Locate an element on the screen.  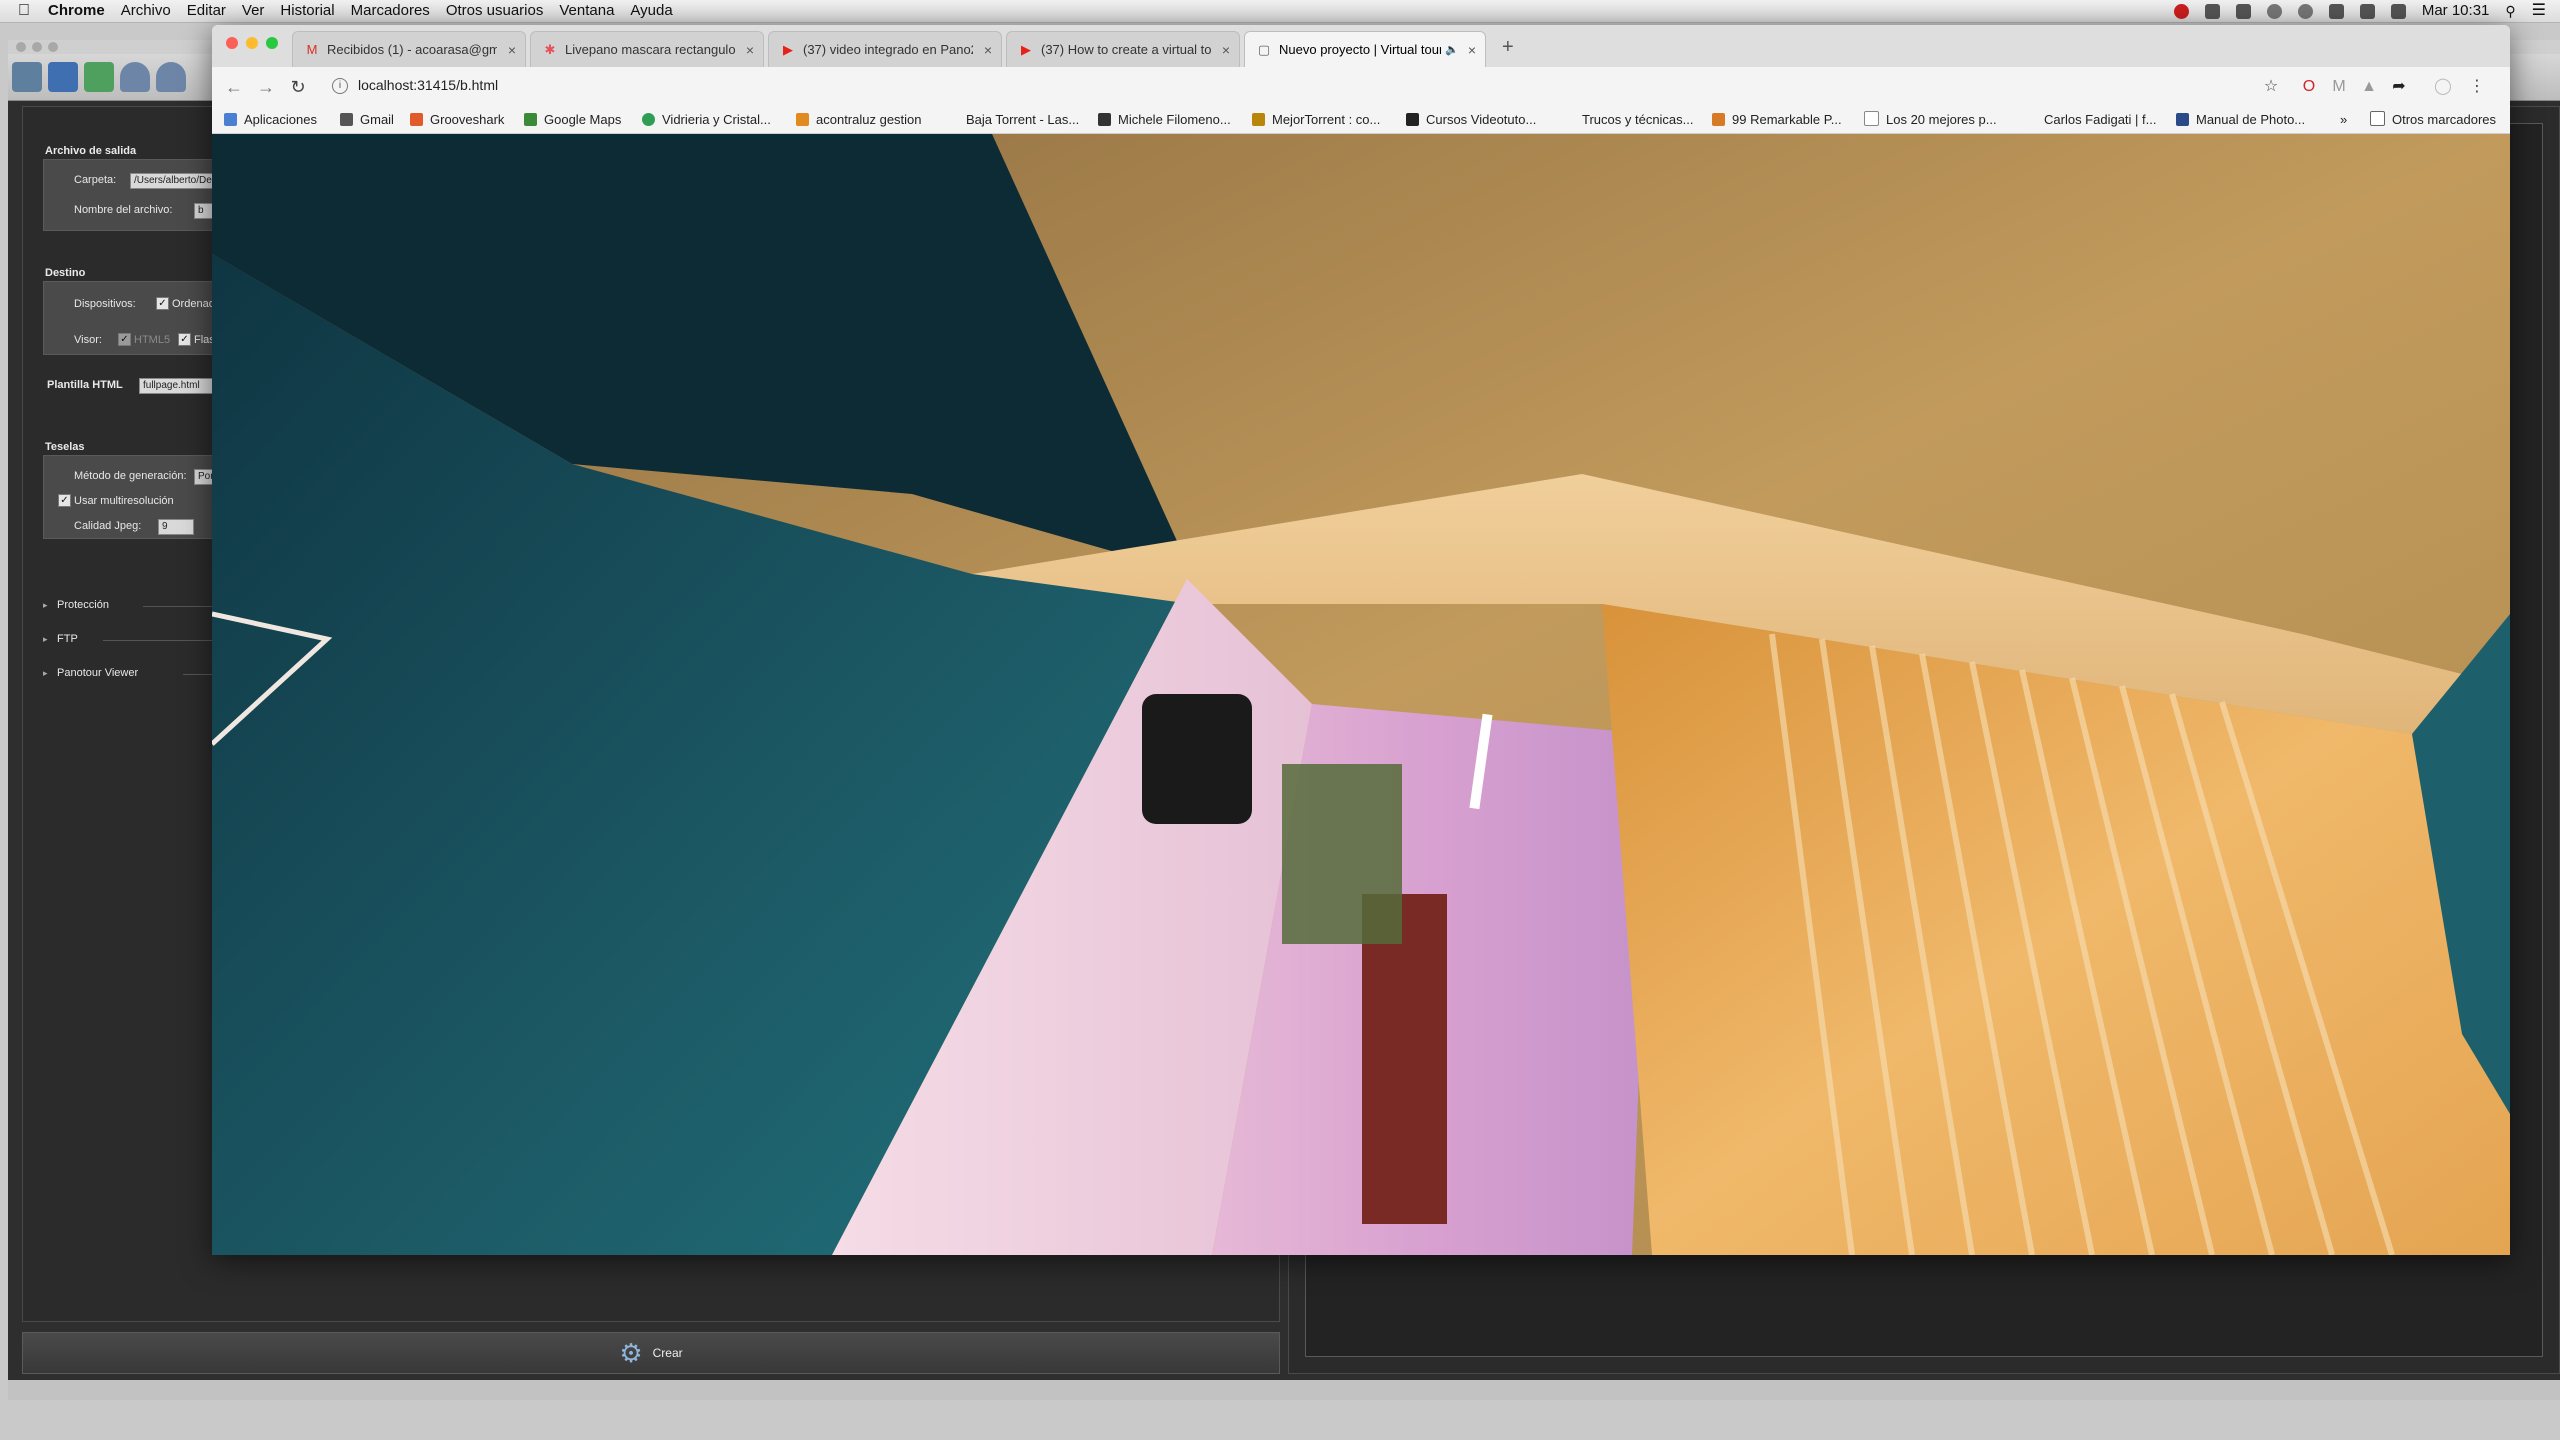
time-machine-tray-icon is located at coordinates (2305, 11).